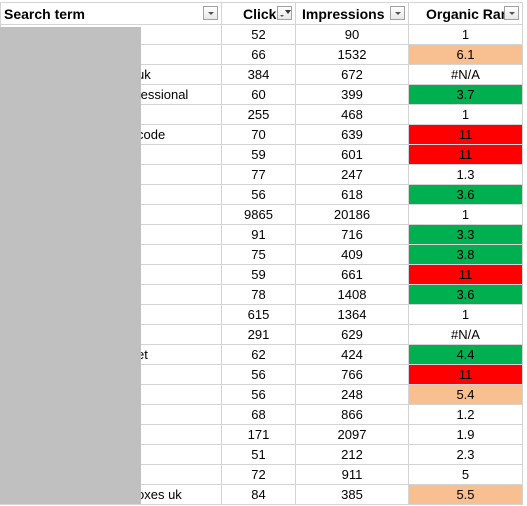  Describe the element at coordinates (465, 54) in the screenshot. I see `cell-organic-rank: 6.1` at that location.